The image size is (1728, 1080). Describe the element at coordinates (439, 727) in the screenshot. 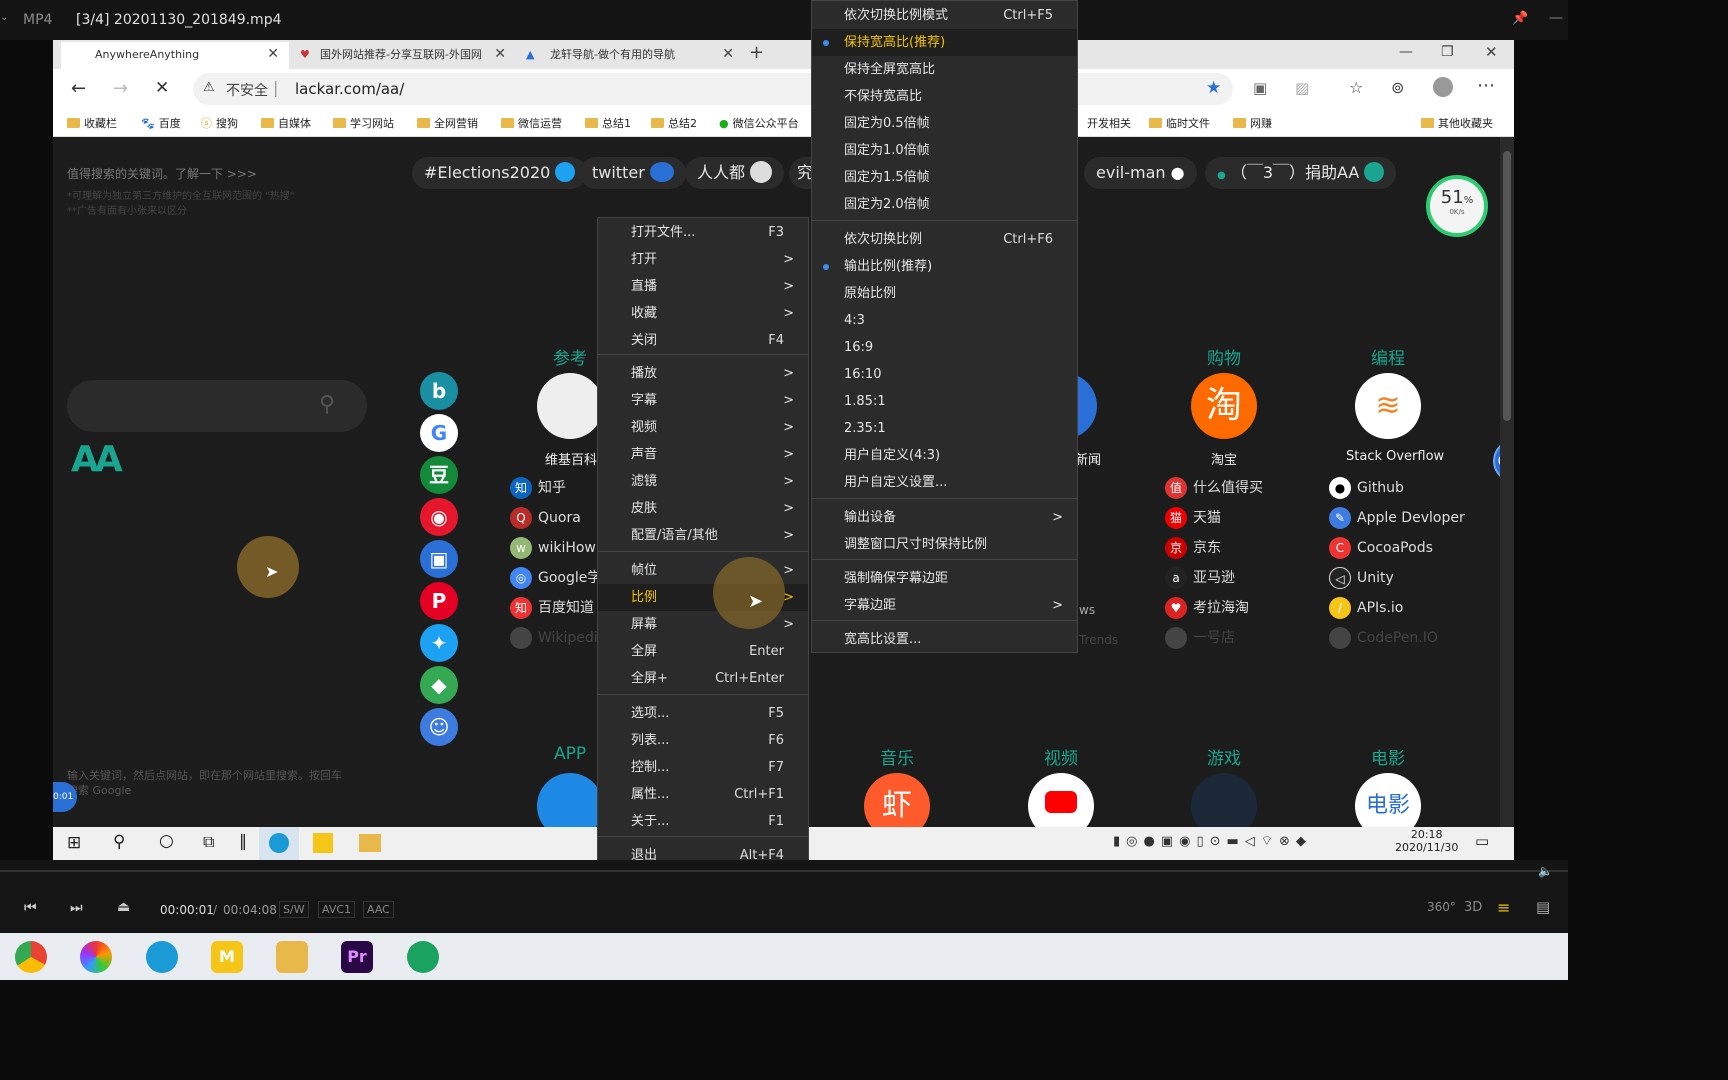

I see `people-search-icon: ☺` at that location.